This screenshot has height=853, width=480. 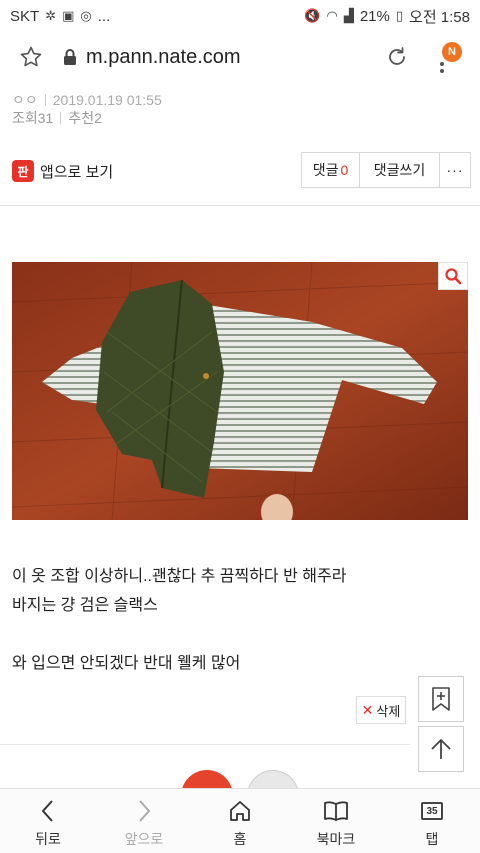 I want to click on post-author: ㅇㅇ, so click(x=25, y=100).